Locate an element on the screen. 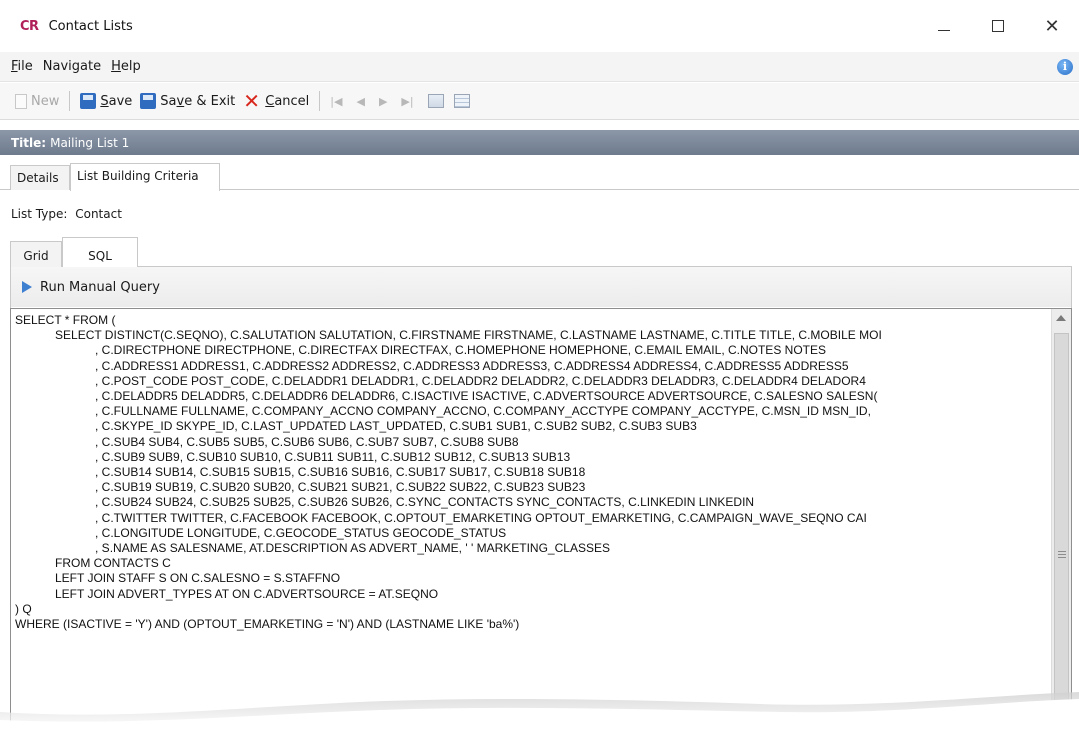 Image resolution: width=1079 pixels, height=731 pixels. record-title-band: Title: Mailing List 1 is located at coordinates (539, 142).